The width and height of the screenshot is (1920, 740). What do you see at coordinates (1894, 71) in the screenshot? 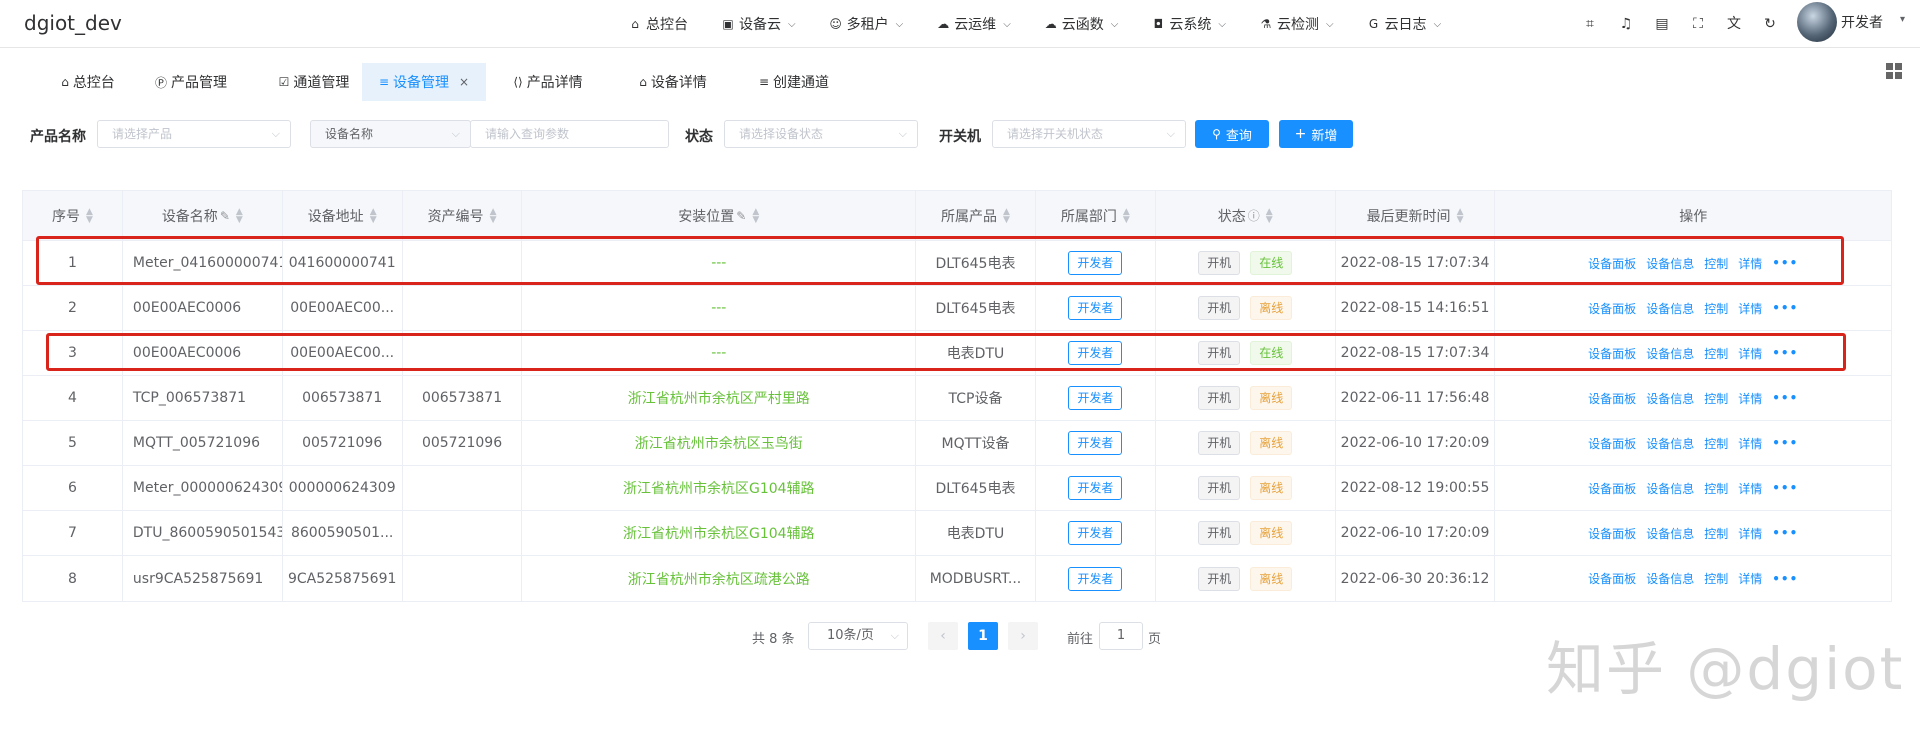
I see `grid-icon` at bounding box center [1894, 71].